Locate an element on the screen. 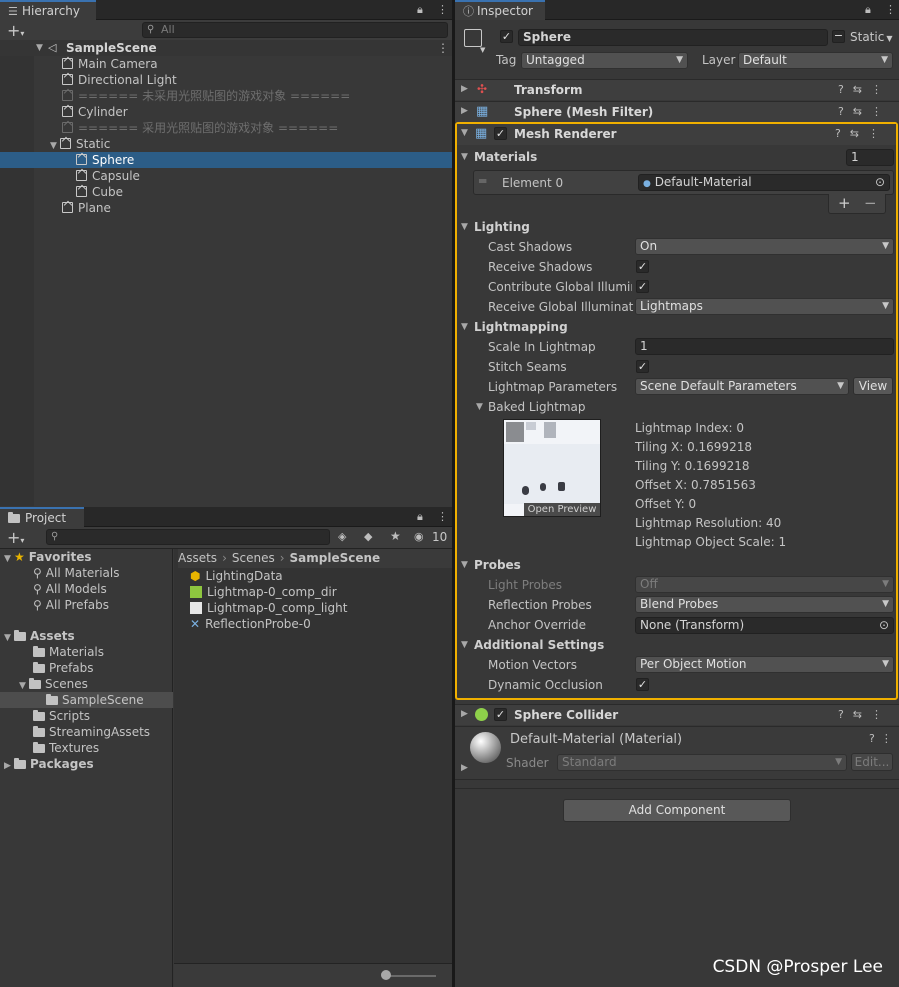 The image size is (899, 987). shader-dropdown: Standard ▼ is located at coordinates (702, 762).